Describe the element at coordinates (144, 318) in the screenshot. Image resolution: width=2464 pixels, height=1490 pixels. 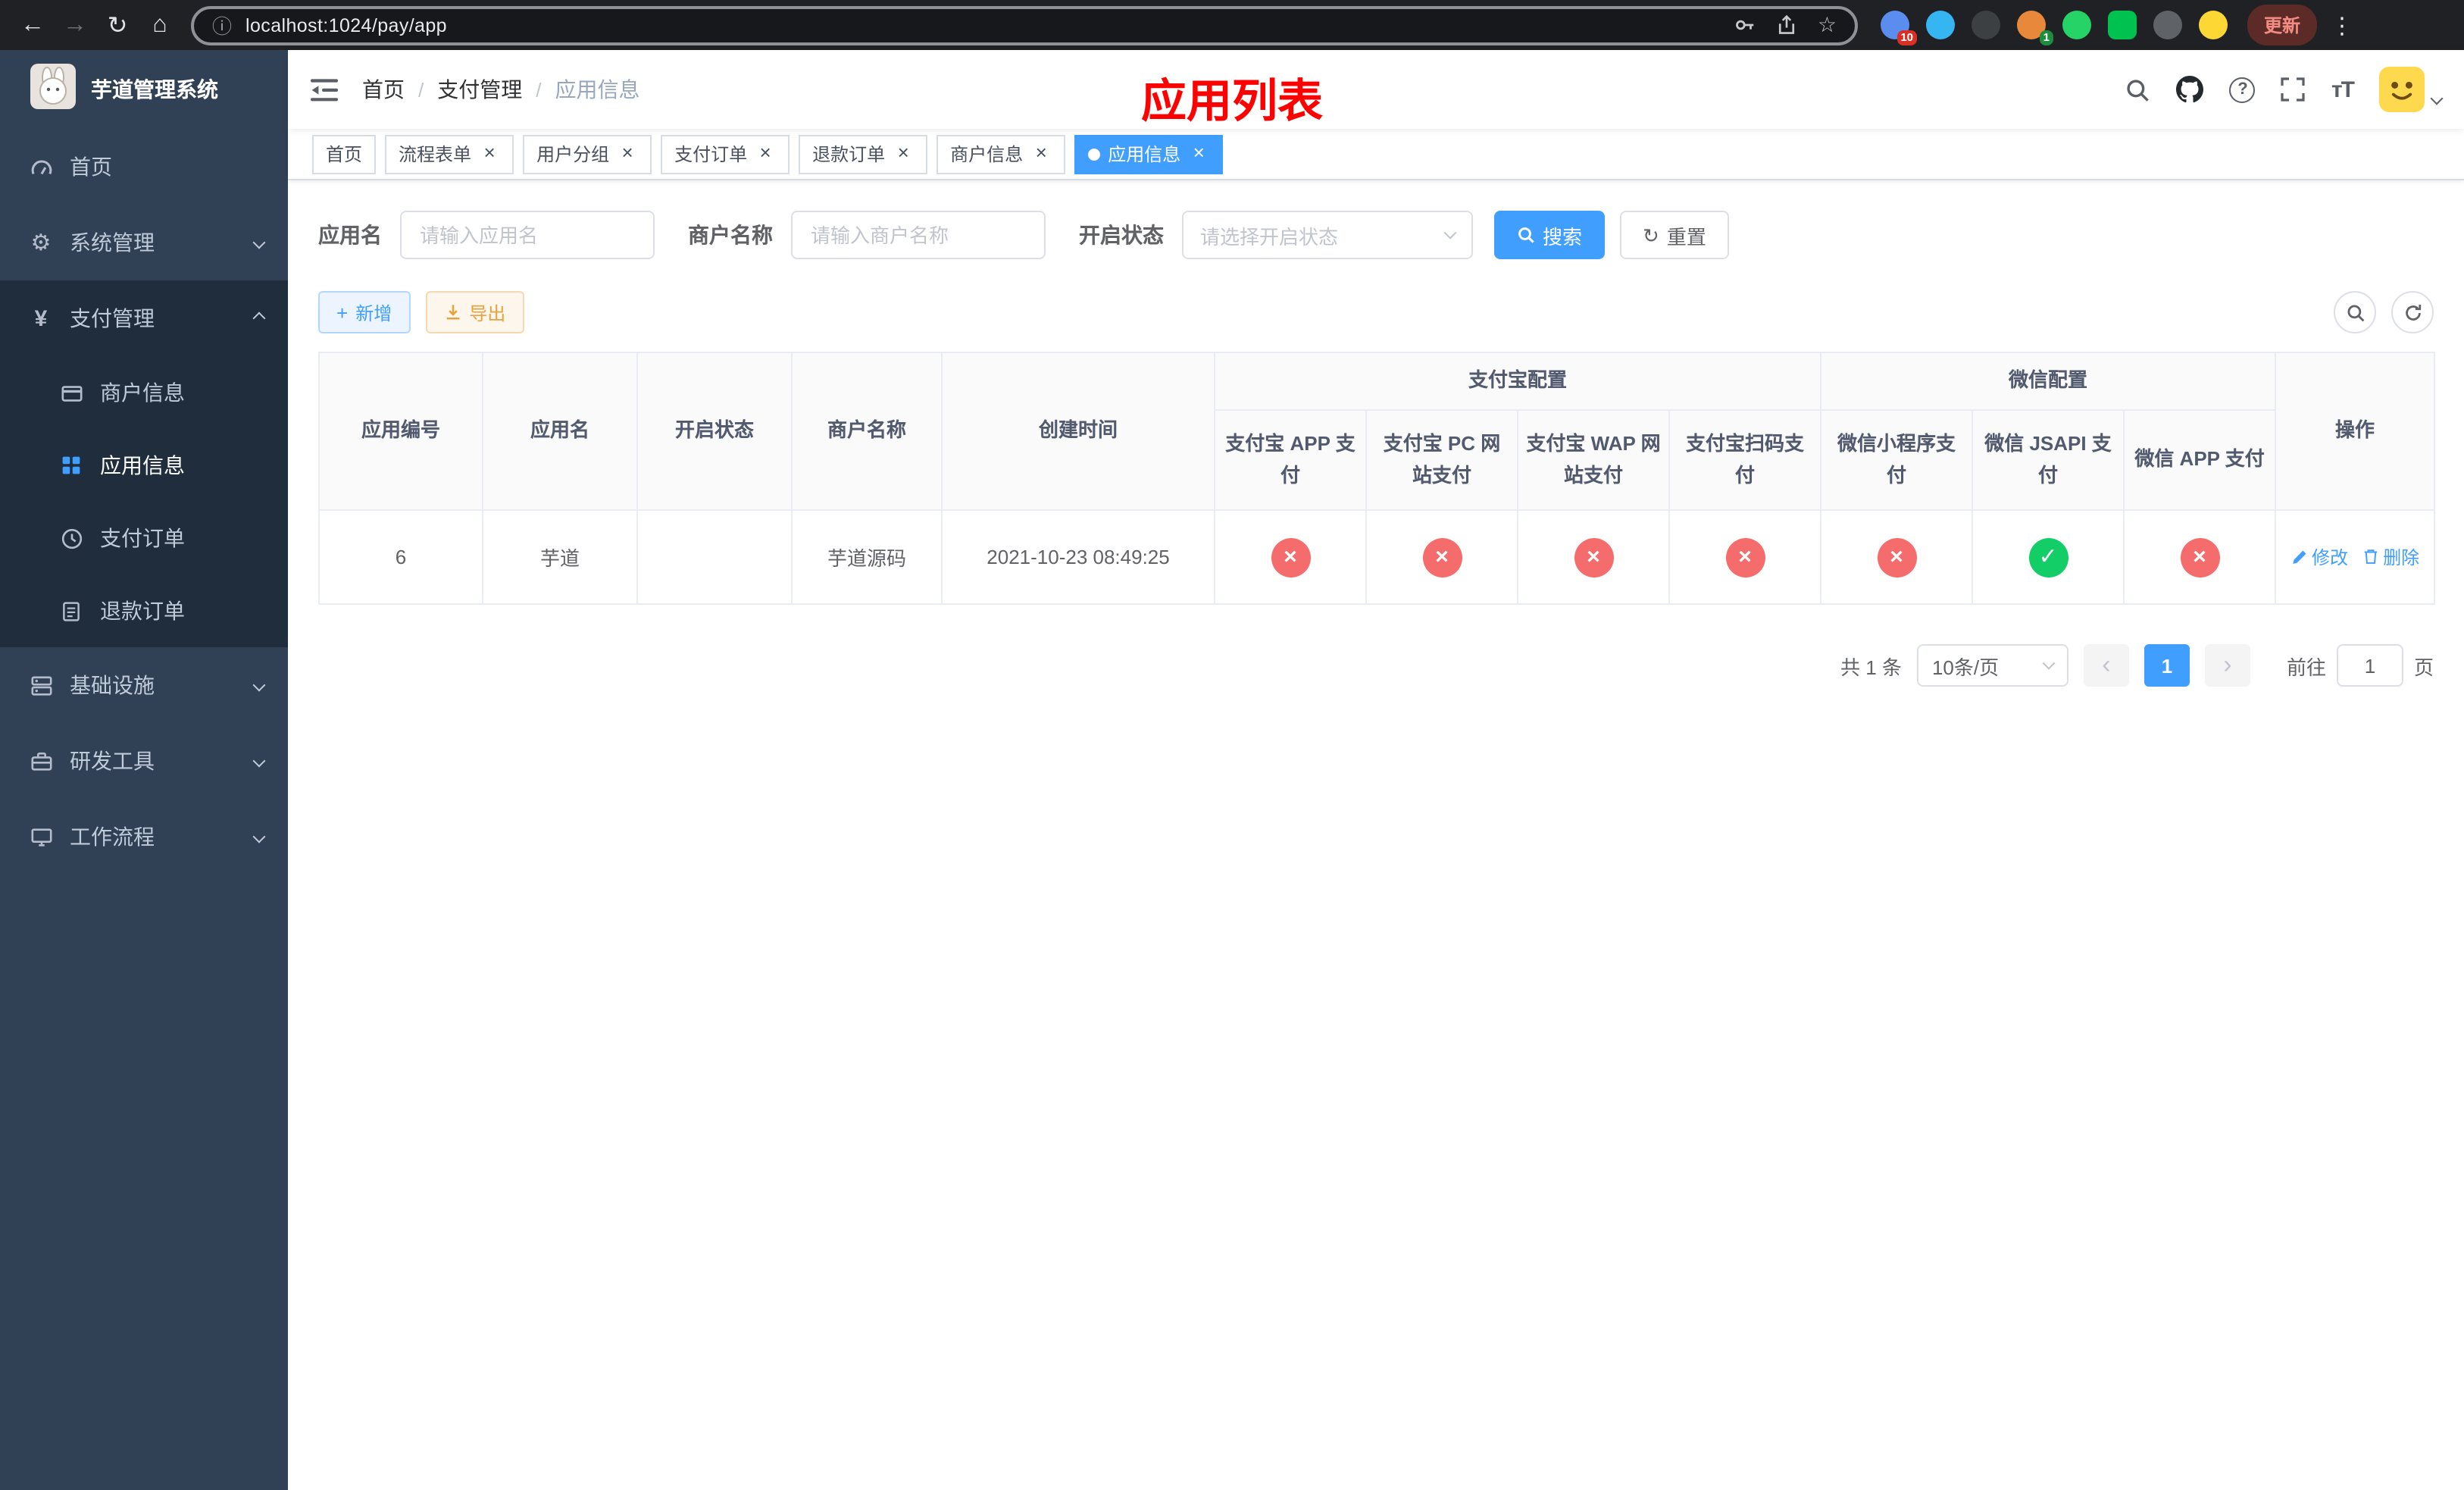
I see `sidebar-item-payment: ¥ 支付管理` at that location.